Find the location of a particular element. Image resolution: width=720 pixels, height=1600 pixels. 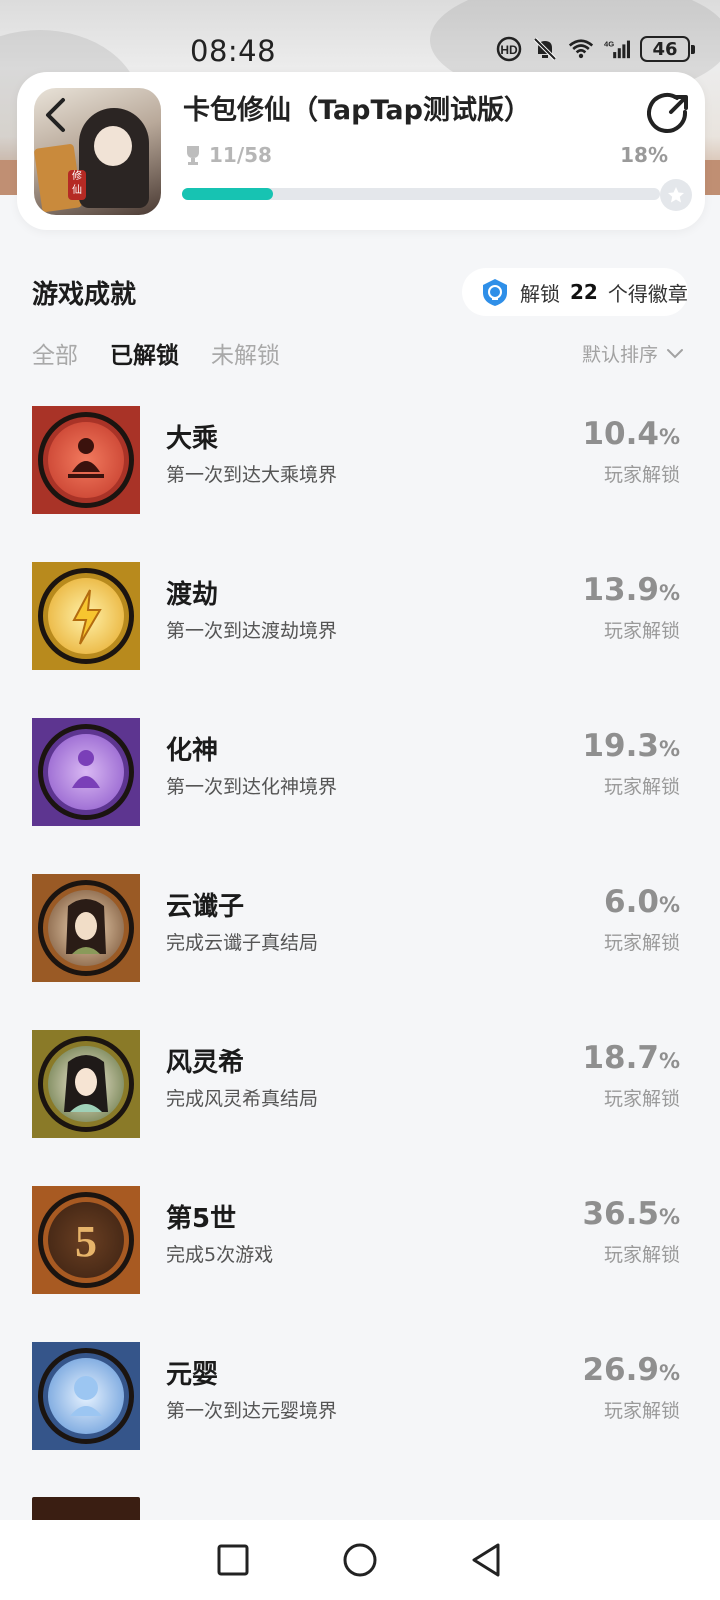

trophy-icon is located at coordinates (193, 155).